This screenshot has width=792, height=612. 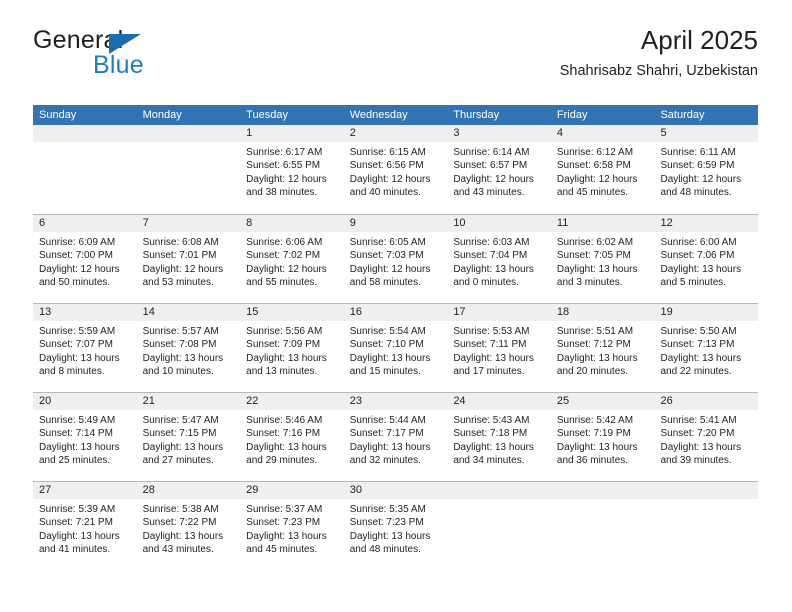 What do you see at coordinates (188, 169) in the screenshot?
I see `calendar-day-cell-empty` at bounding box center [188, 169].